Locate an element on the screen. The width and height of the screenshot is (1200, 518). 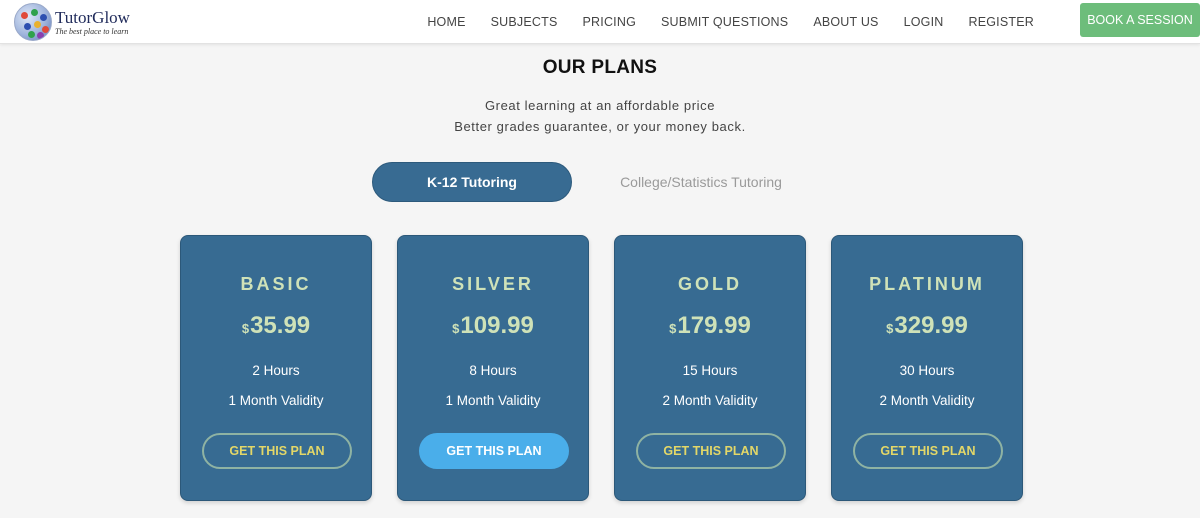
plan-price: $179.99 is located at coordinates (710, 326).